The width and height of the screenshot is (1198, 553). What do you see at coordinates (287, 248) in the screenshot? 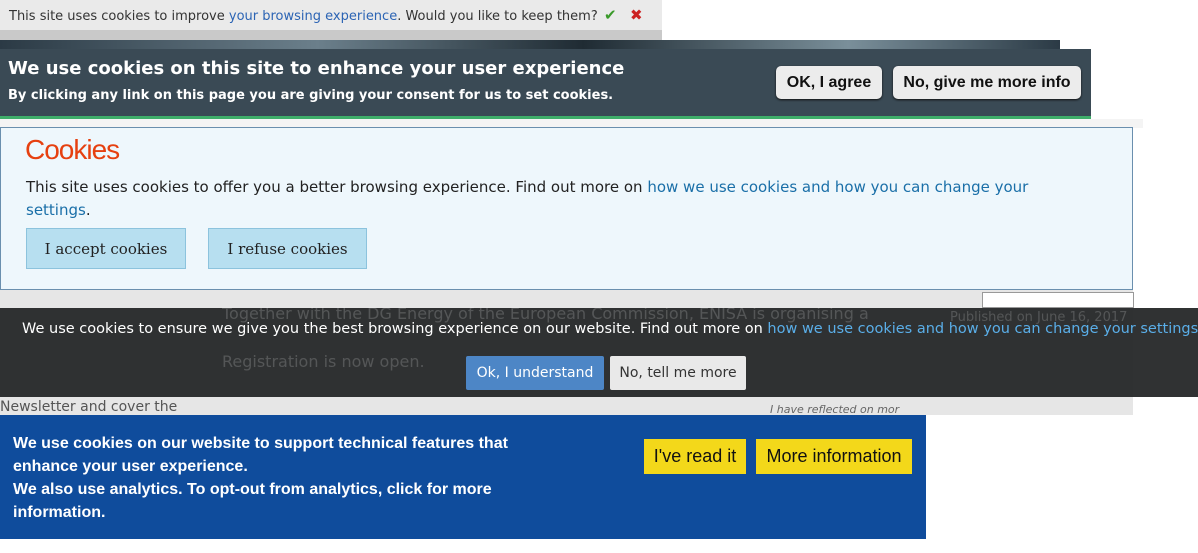
I see `refuse-cookies-button: I refuse cookies` at bounding box center [287, 248].